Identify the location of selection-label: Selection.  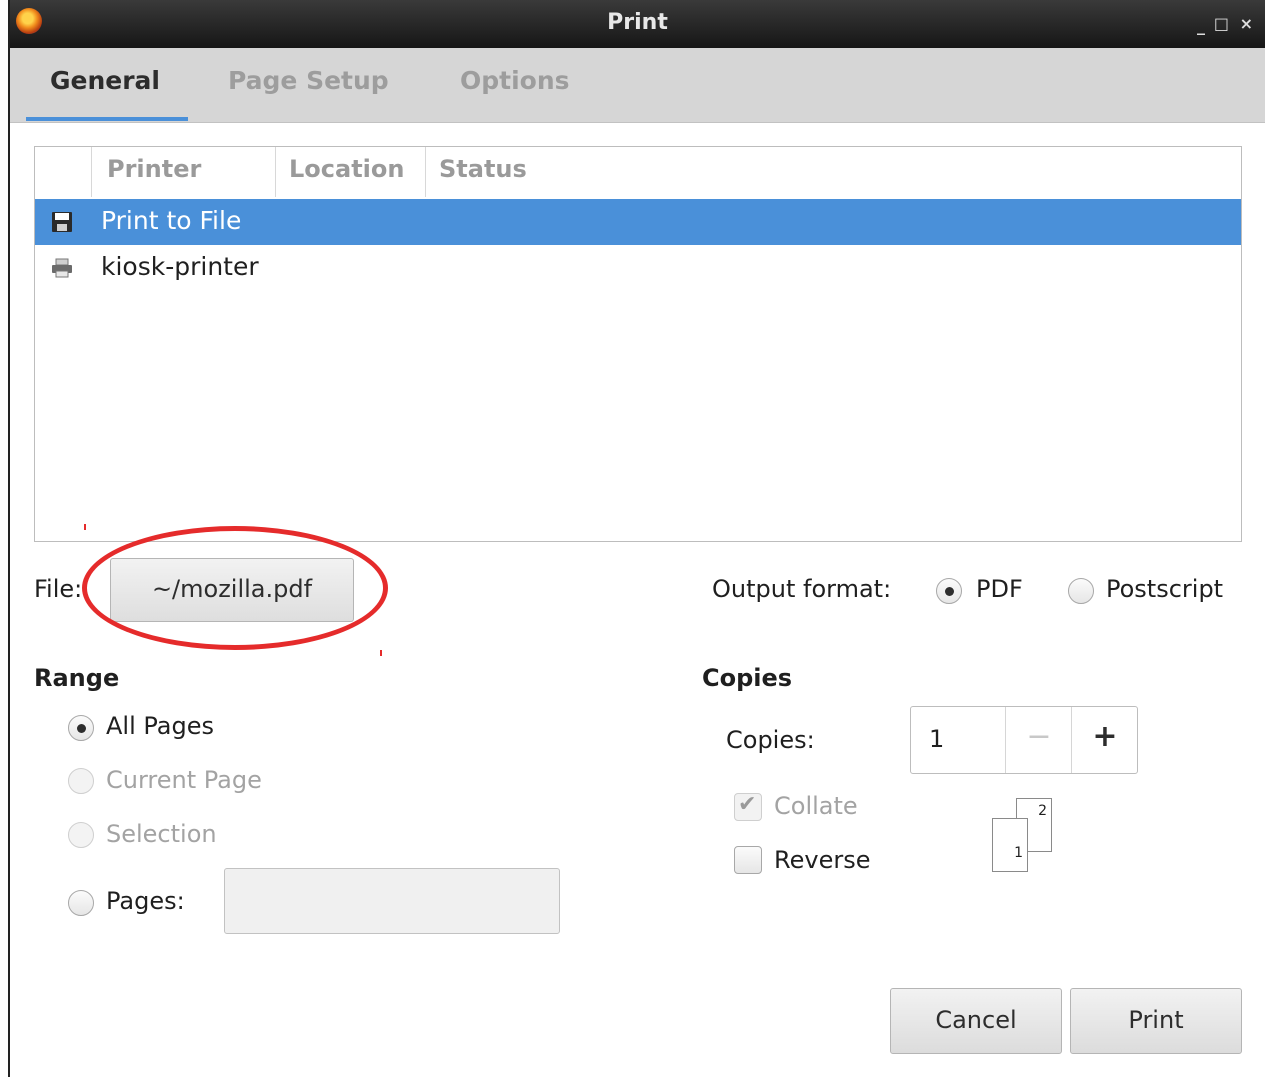
(161, 834).